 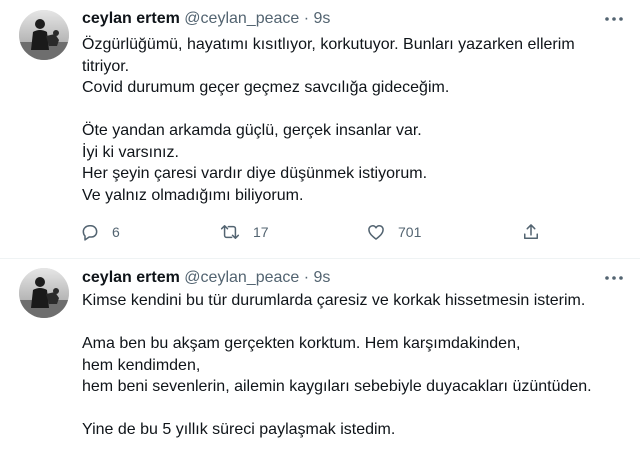 I want to click on retweet-button: 17, so click(x=244, y=232).